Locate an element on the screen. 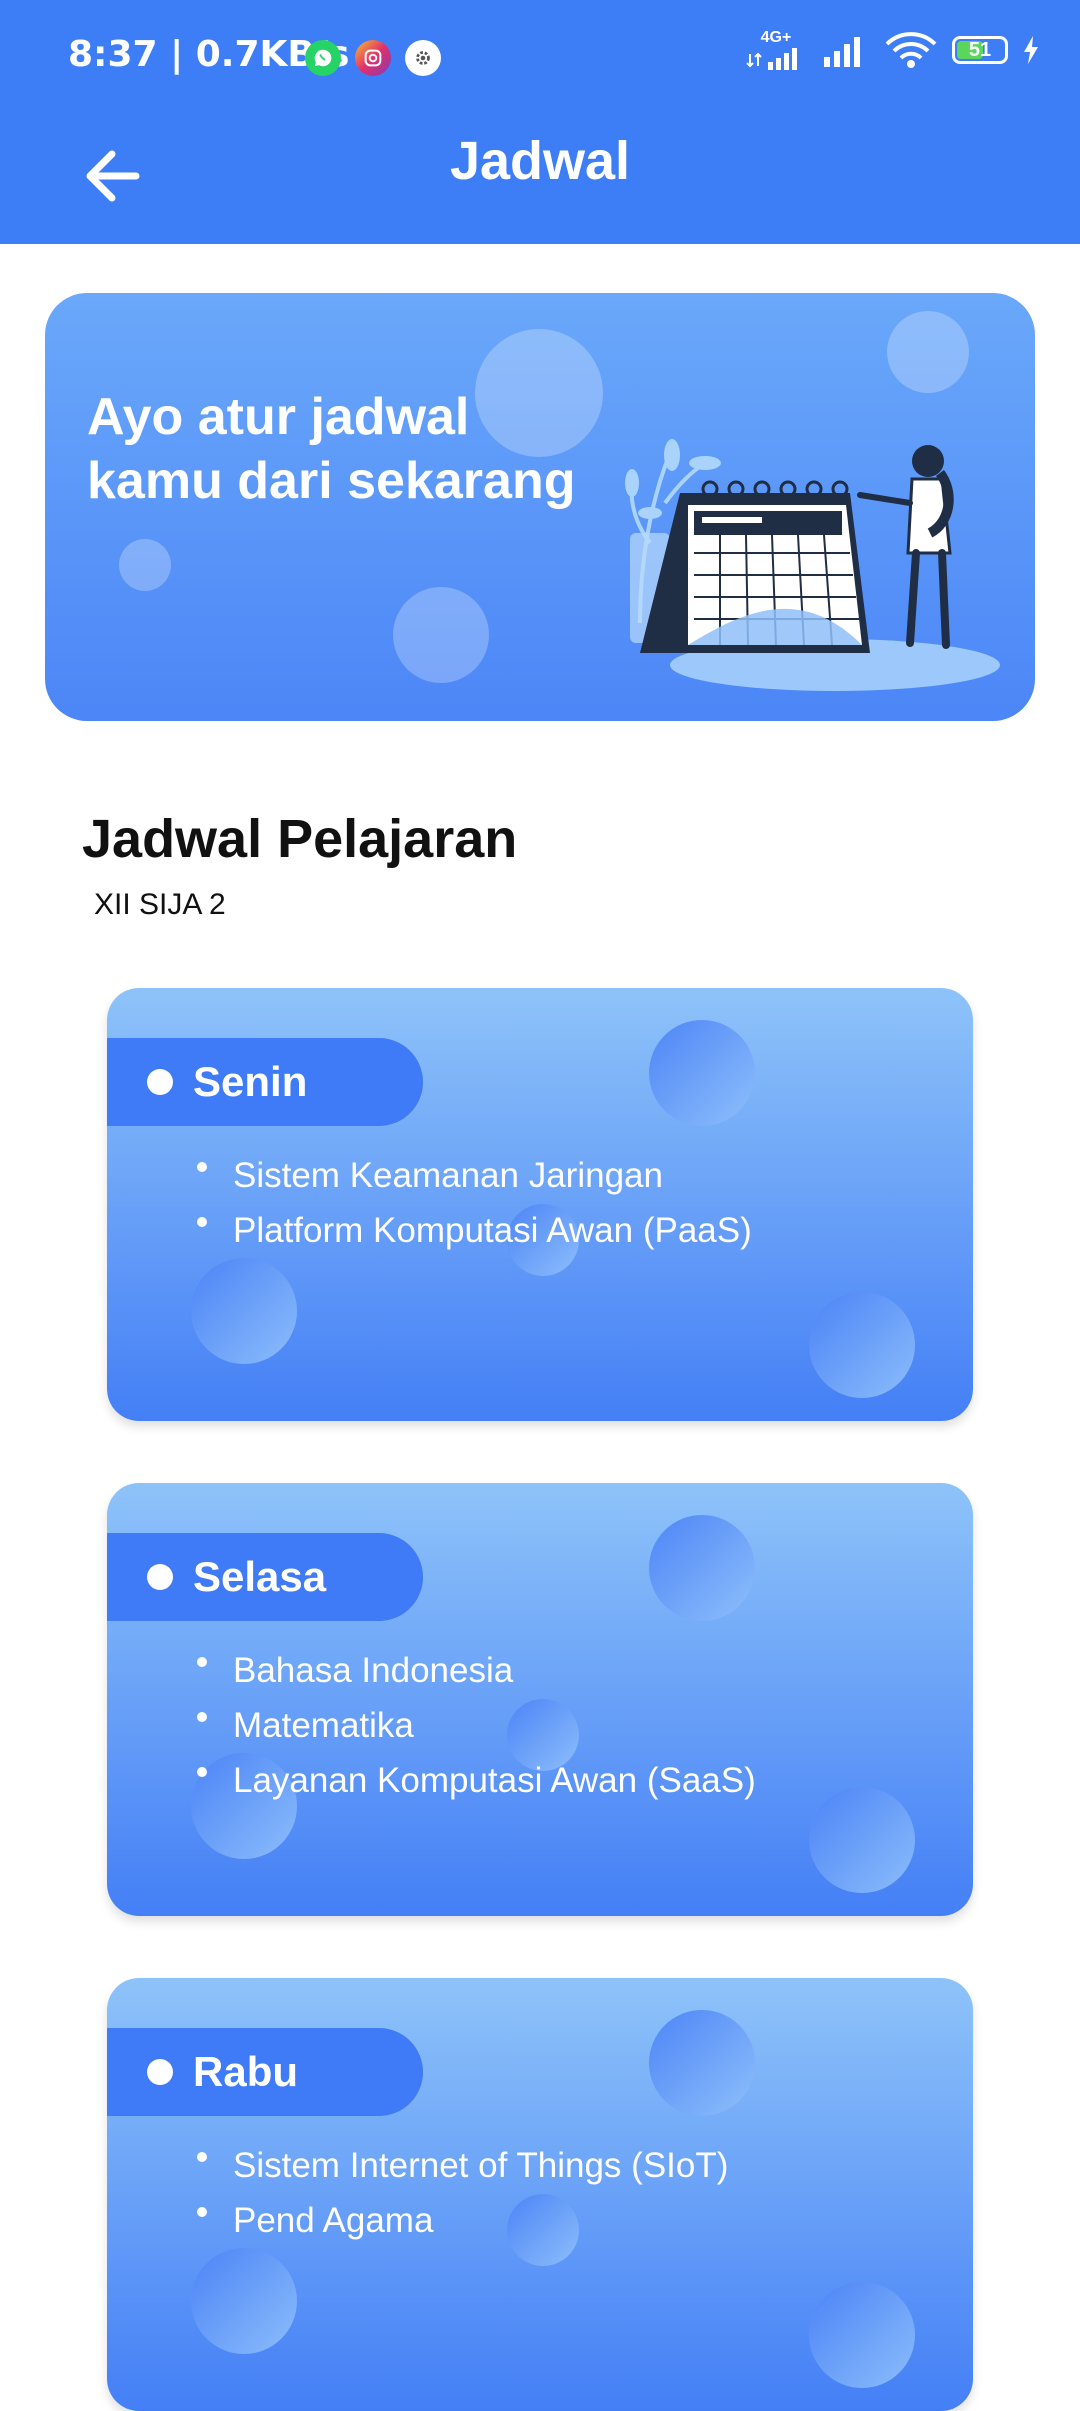 This screenshot has width=1080, height=2411. subject-item: Matematika is located at coordinates (471, 1725).